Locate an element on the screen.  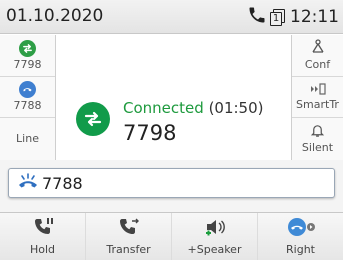
line-key-line: Line is located at coordinates (27, 139).